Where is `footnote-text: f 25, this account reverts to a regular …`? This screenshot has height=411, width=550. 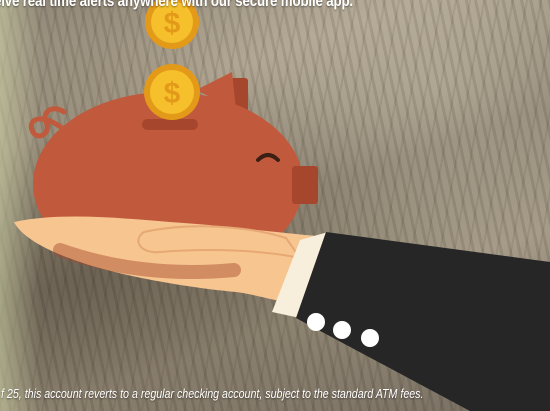
footnote-text: f 25, this account reverts to a regular … is located at coordinates (212, 393).